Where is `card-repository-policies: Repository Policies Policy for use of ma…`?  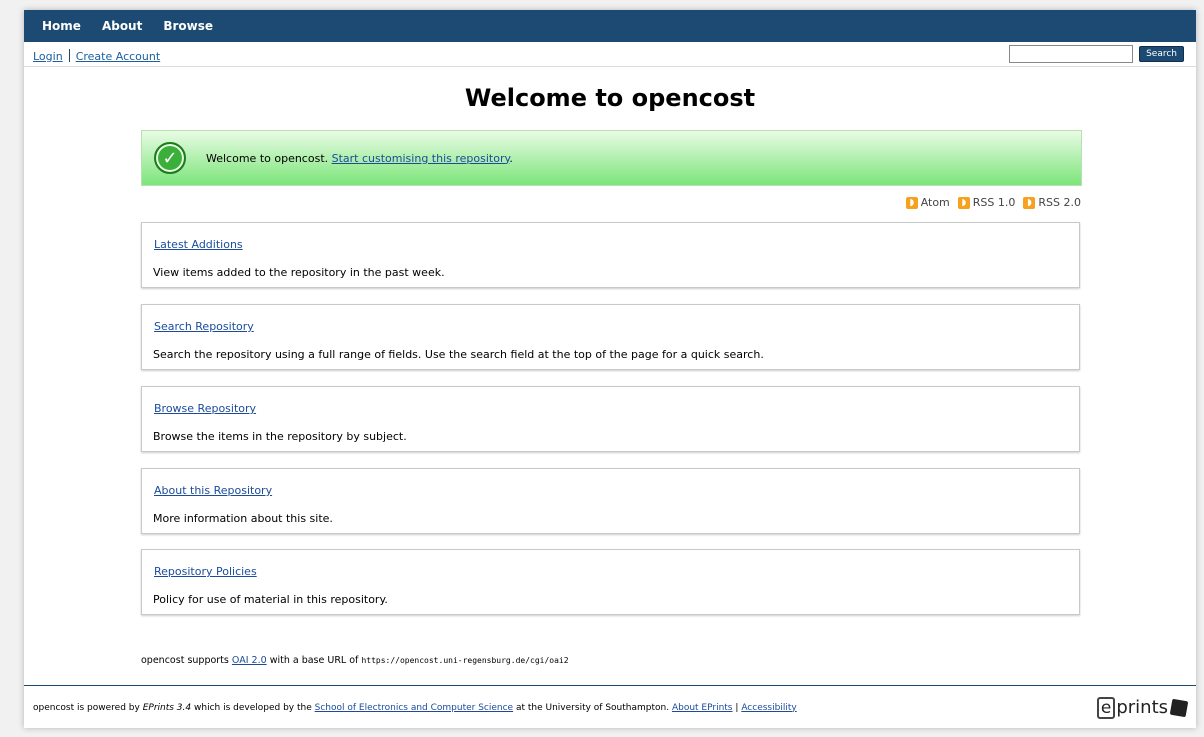
card-repository-policies: Repository Policies Policy for use of ma… is located at coordinates (610, 582).